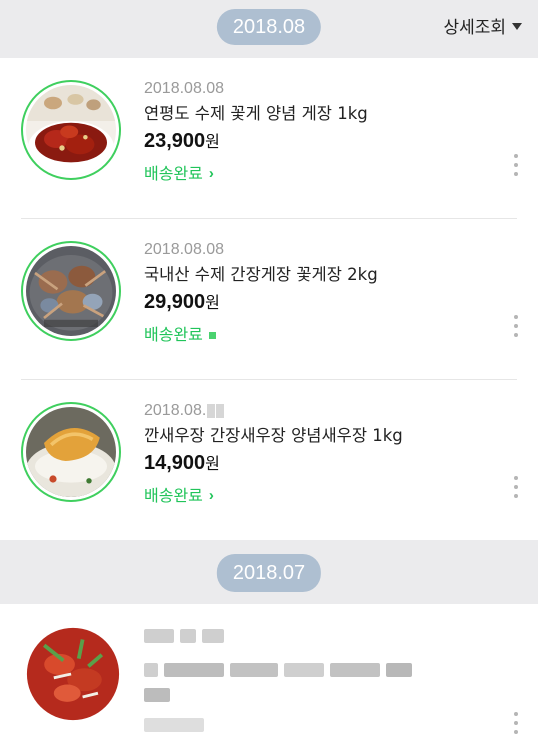 This screenshot has height=735, width=538. I want to click on shrimp-rice-image, so click(71, 452).